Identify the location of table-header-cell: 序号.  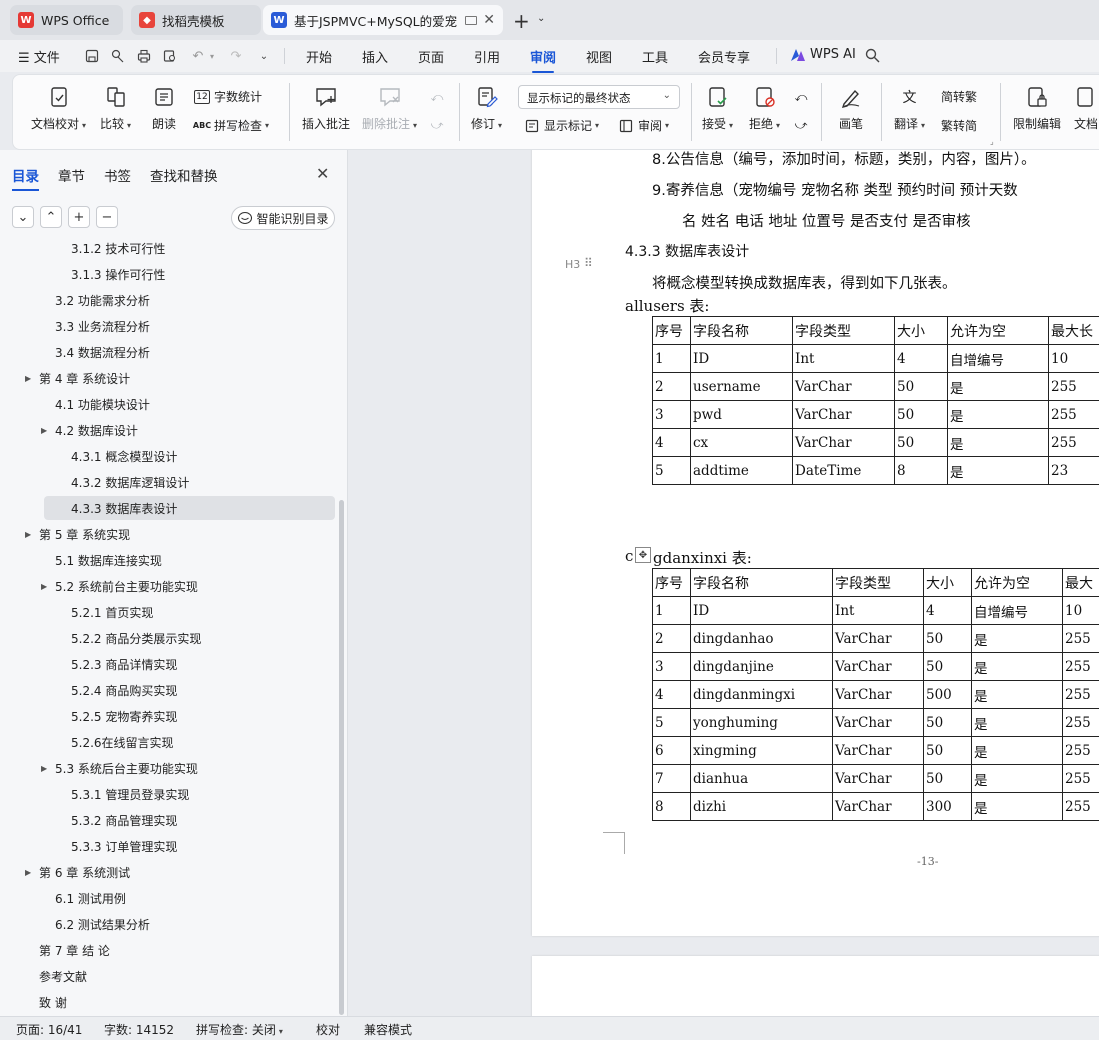
(671, 582).